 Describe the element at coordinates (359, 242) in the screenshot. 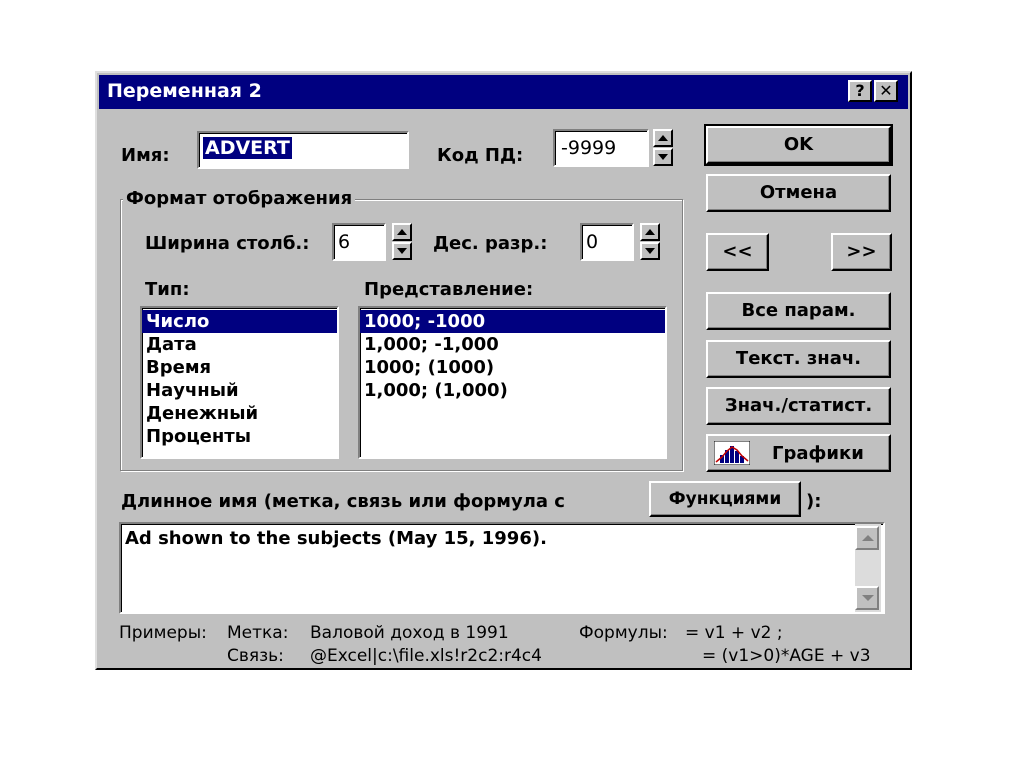

I see `column-width-input: 6` at that location.